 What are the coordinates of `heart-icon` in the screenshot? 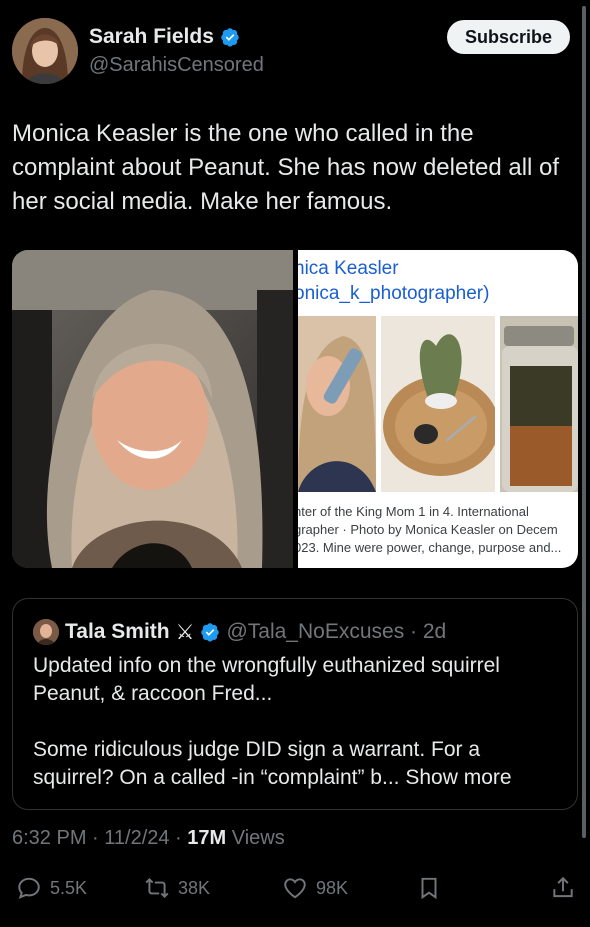 It's located at (295, 888).